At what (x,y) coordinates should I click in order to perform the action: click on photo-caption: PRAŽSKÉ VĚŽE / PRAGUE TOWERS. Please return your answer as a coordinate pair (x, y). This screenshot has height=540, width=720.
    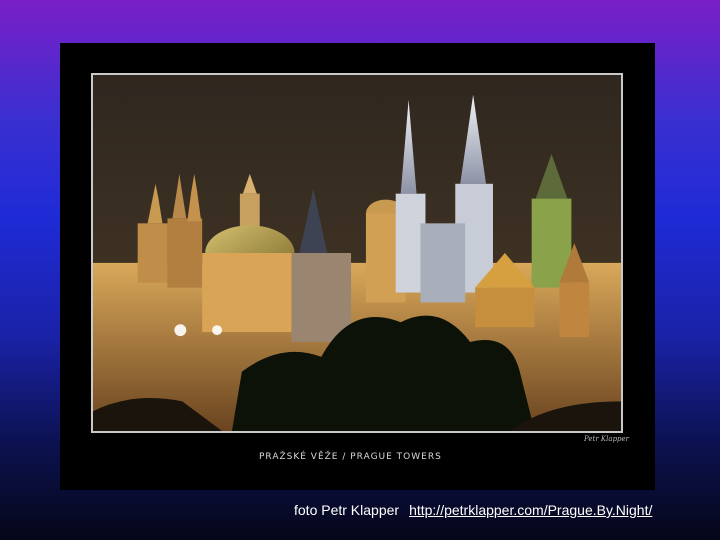
    Looking at the image, I should click on (350, 457).